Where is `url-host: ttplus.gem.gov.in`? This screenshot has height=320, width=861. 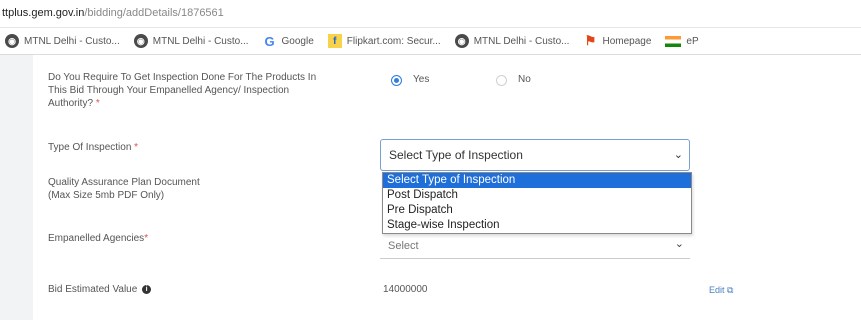
url-host: ttplus.gem.gov.in is located at coordinates (43, 13).